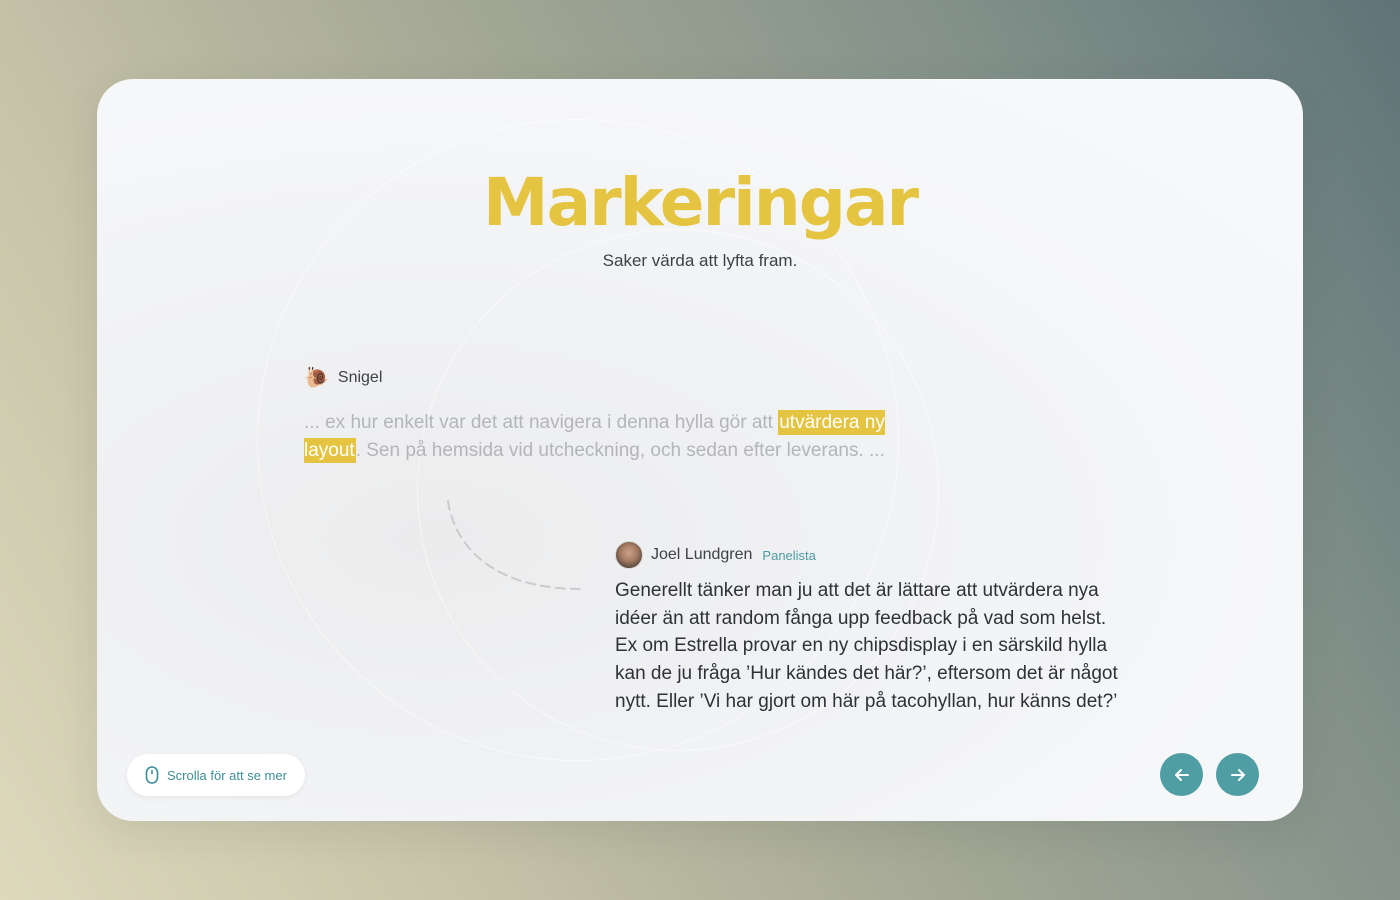 This screenshot has height=900, width=1400. Describe the element at coordinates (700, 260) in the screenshot. I see `page-subtitle: Saker värda att lyfta fram.` at that location.